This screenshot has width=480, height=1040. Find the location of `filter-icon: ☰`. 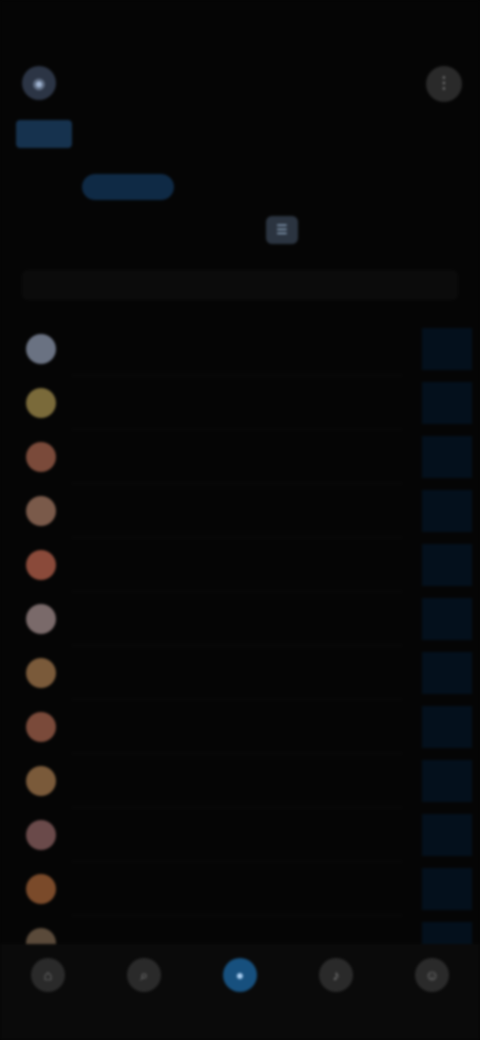

filter-icon: ☰ is located at coordinates (282, 230).